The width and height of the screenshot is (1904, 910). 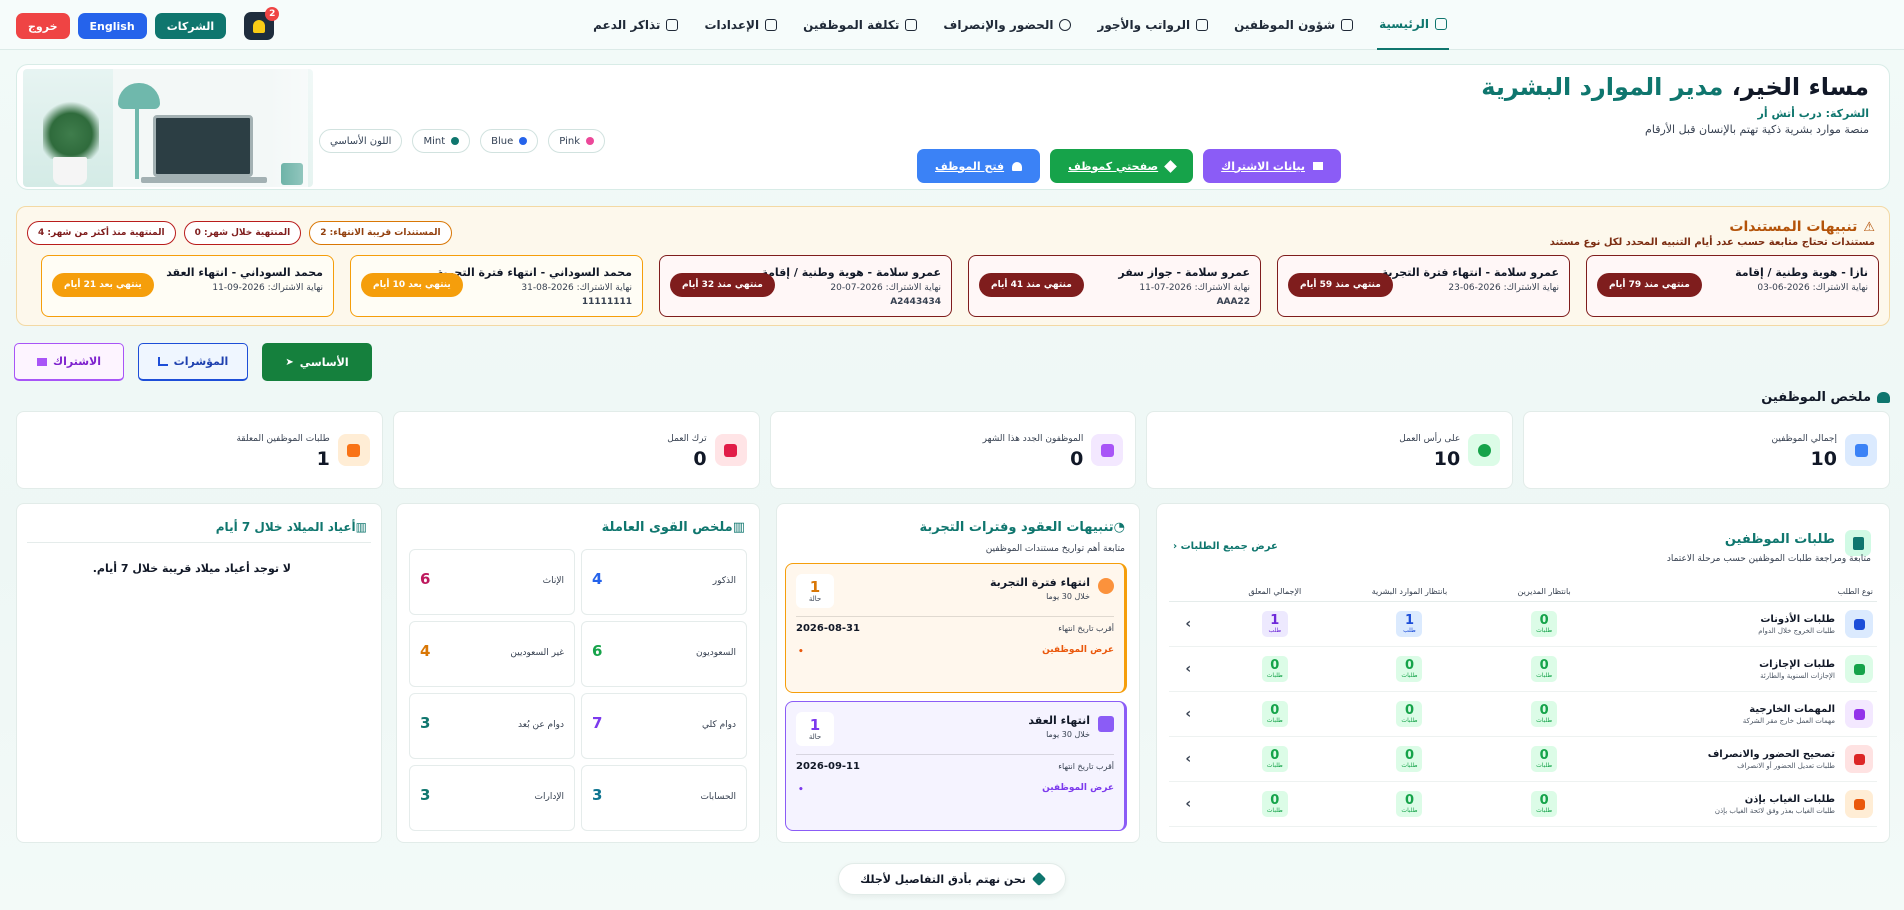 I want to click on nav-attendance: الحضور والإنصراف, so click(x=1007, y=25).